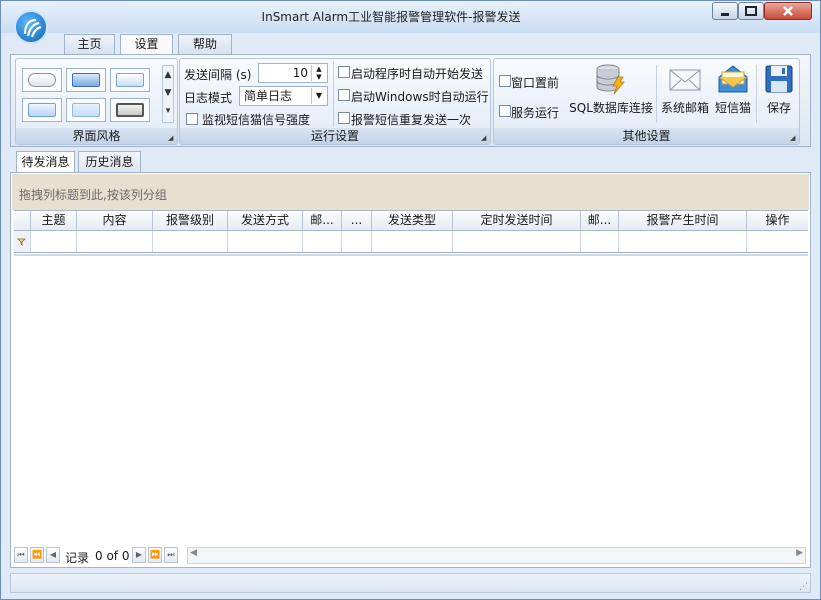 This screenshot has width=821, height=600. Describe the element at coordinates (53, 555) in the screenshot. I see `previous-record-icon: ◀` at that location.